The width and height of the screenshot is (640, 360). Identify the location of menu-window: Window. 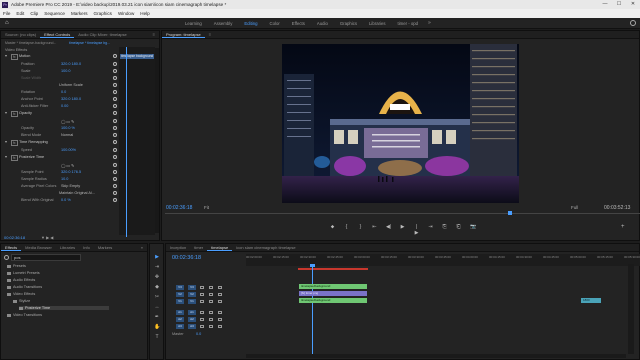
(126, 13).